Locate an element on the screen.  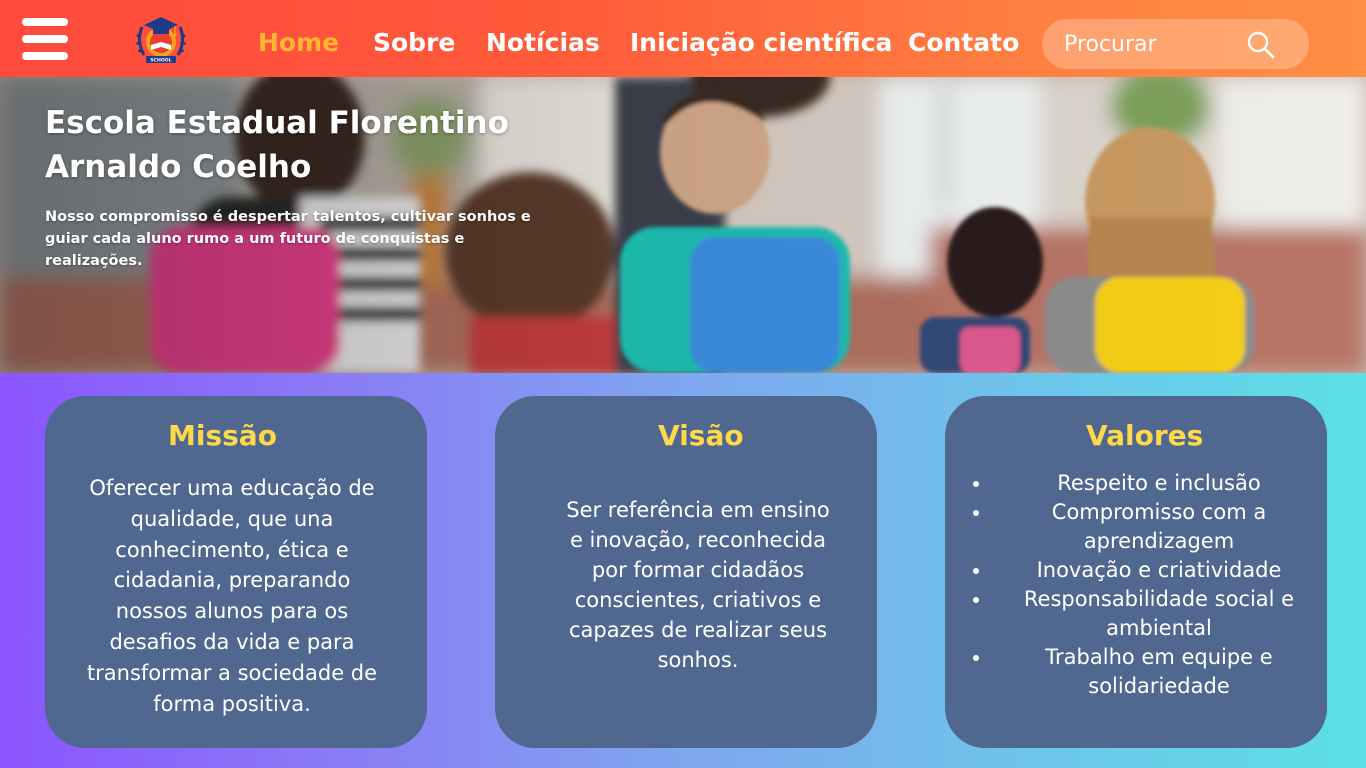
values-list-item: Respeito e inclusão is located at coordinates (1139, 483).